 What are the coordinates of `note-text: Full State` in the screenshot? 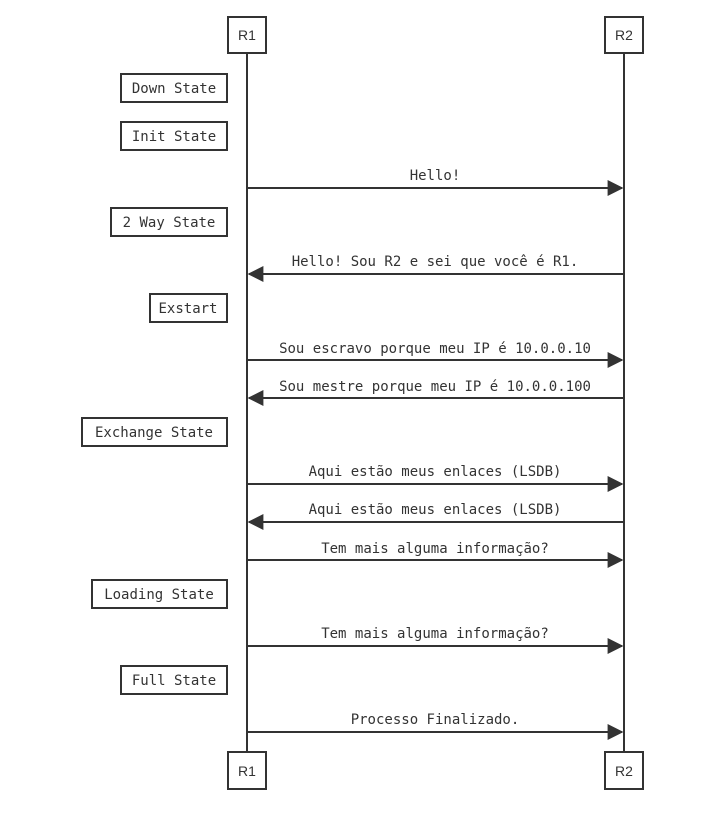 It's located at (174, 681).